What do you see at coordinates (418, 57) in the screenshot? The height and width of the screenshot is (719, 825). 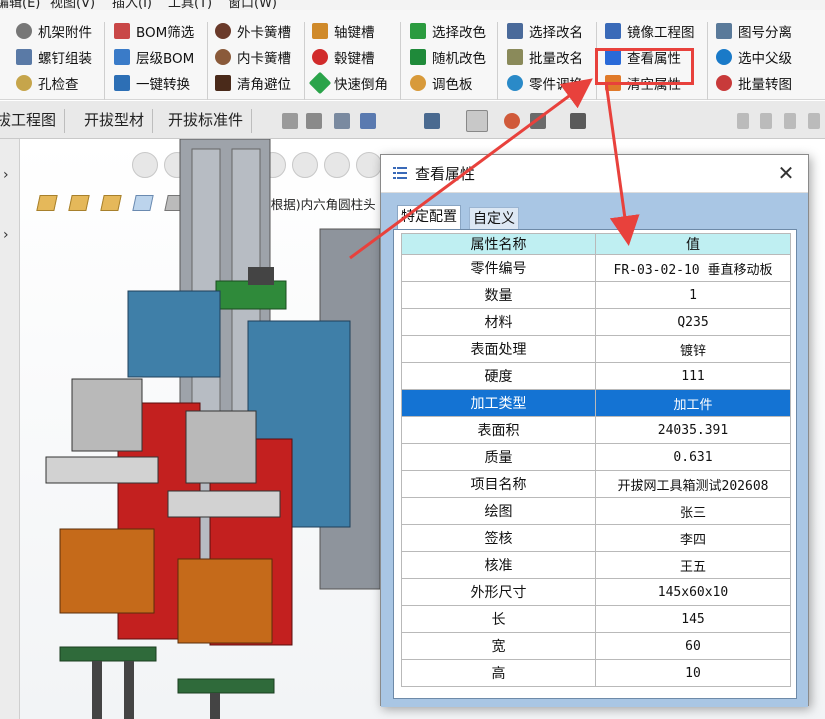 I see `random-color-icon` at bounding box center [418, 57].